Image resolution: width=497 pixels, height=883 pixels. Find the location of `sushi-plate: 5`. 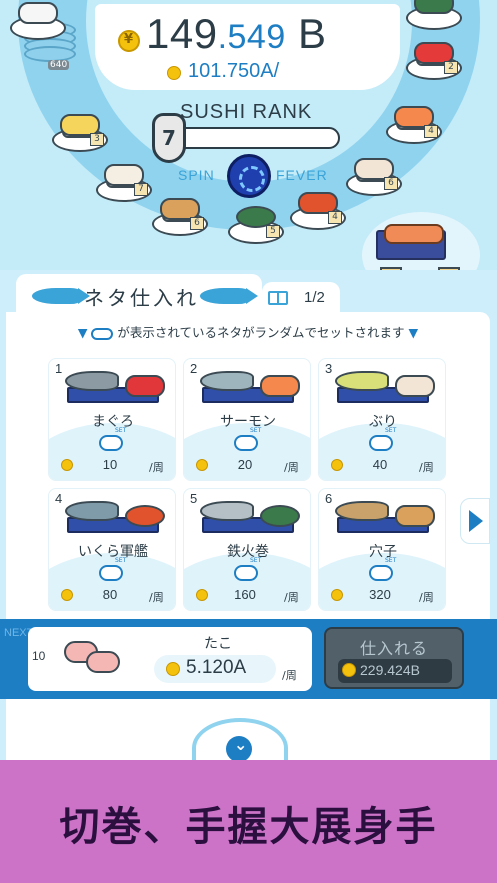

sushi-plate: 5 is located at coordinates (256, 224).